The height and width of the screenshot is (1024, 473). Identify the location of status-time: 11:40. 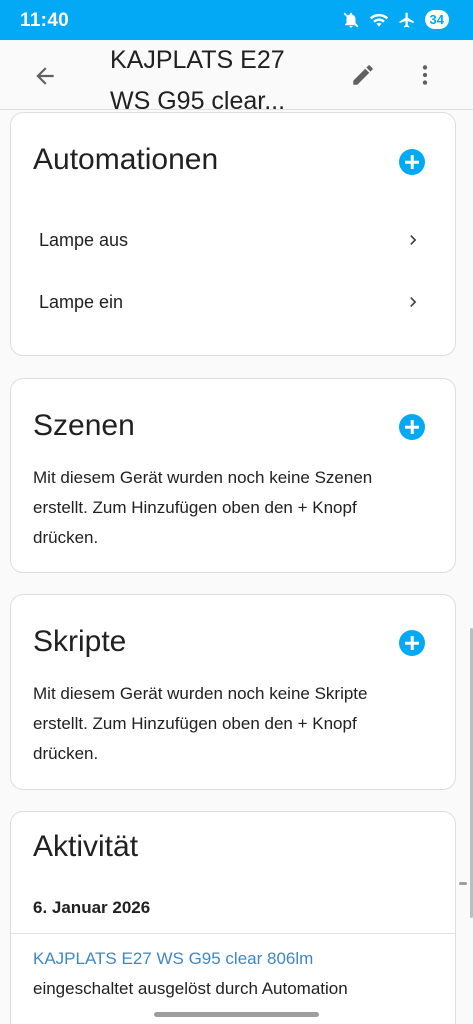
(45, 20).